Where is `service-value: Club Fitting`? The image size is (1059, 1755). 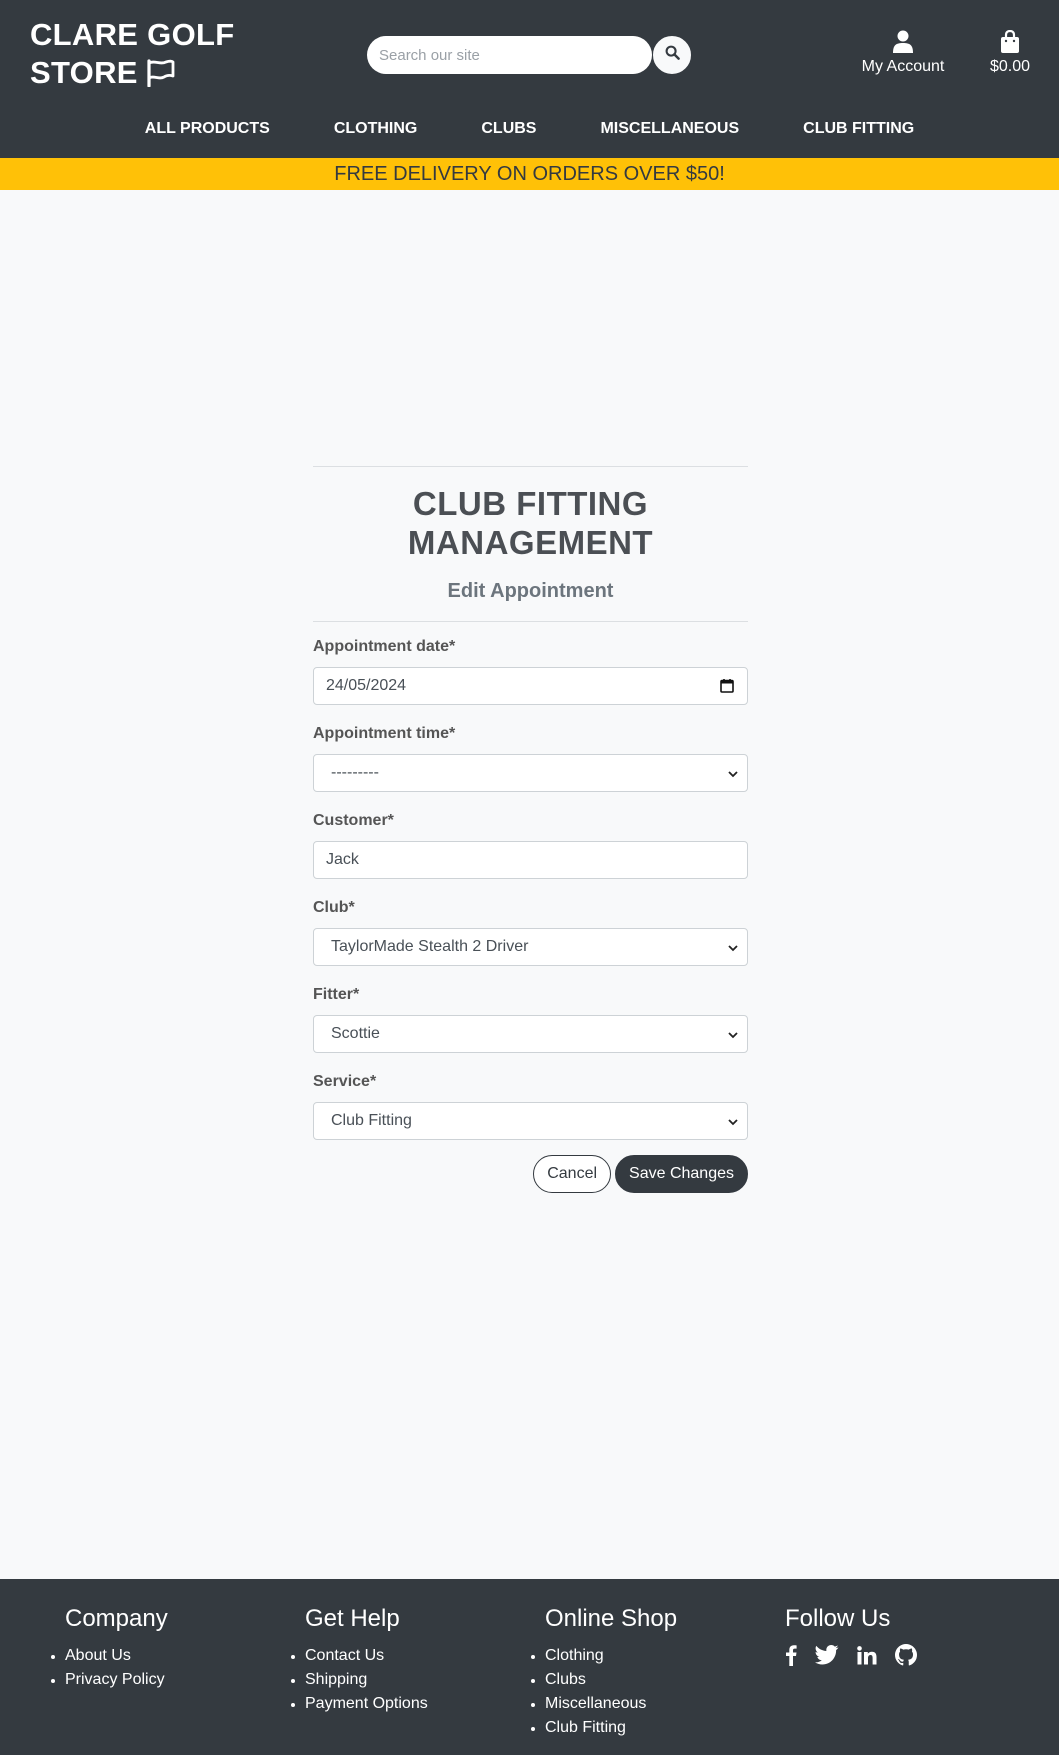
service-value: Club Fitting is located at coordinates (371, 1120).